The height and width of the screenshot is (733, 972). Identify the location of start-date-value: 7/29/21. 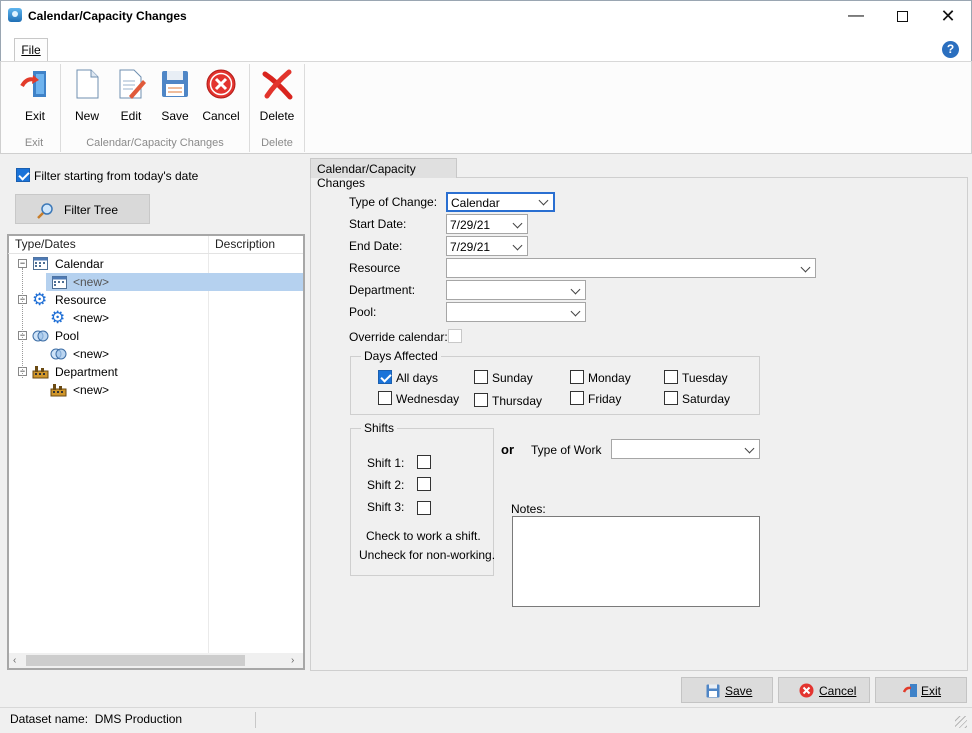
(470, 225).